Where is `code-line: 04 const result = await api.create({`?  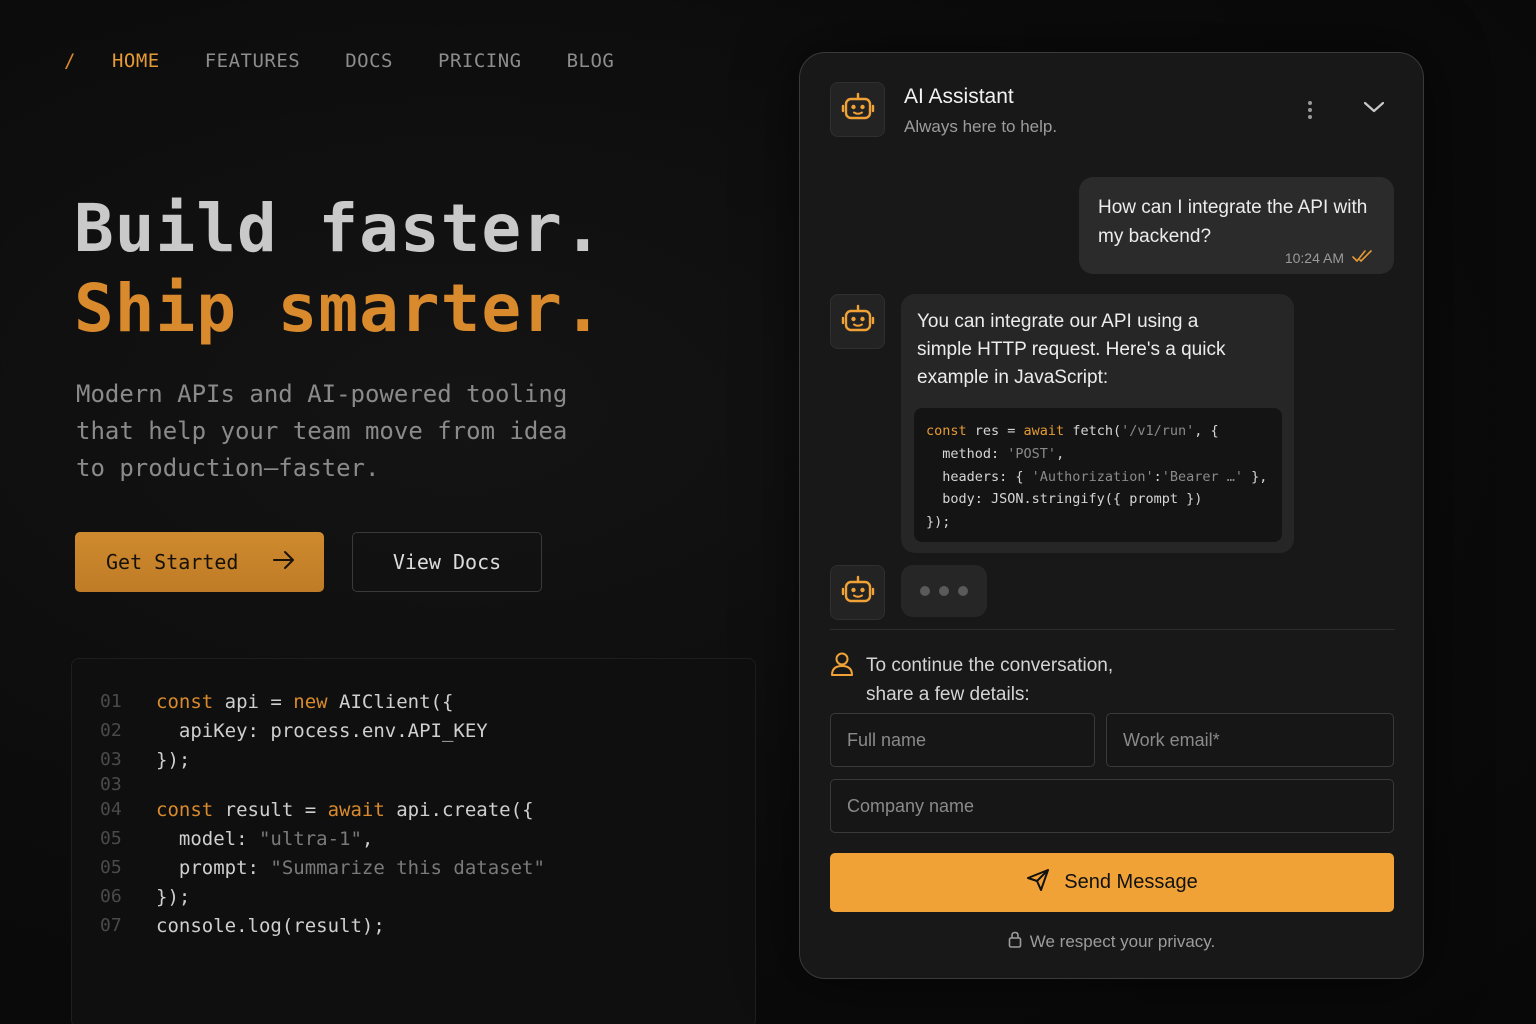 code-line: 04 const result = await api.create({ is located at coordinates (413, 809).